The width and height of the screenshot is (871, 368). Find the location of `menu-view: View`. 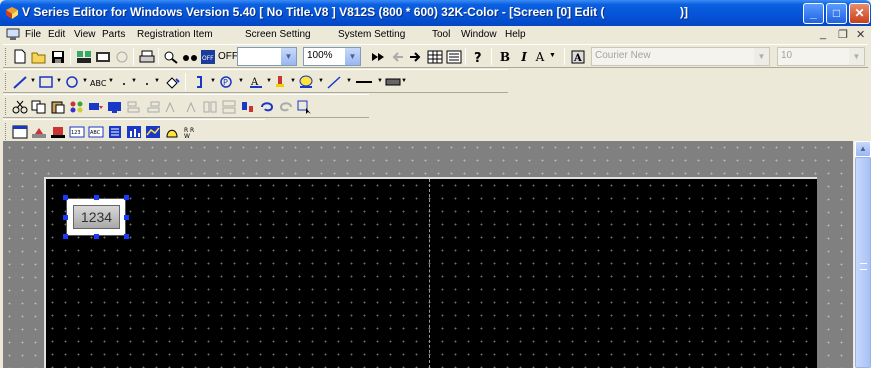

menu-view: View is located at coordinates (85, 34).